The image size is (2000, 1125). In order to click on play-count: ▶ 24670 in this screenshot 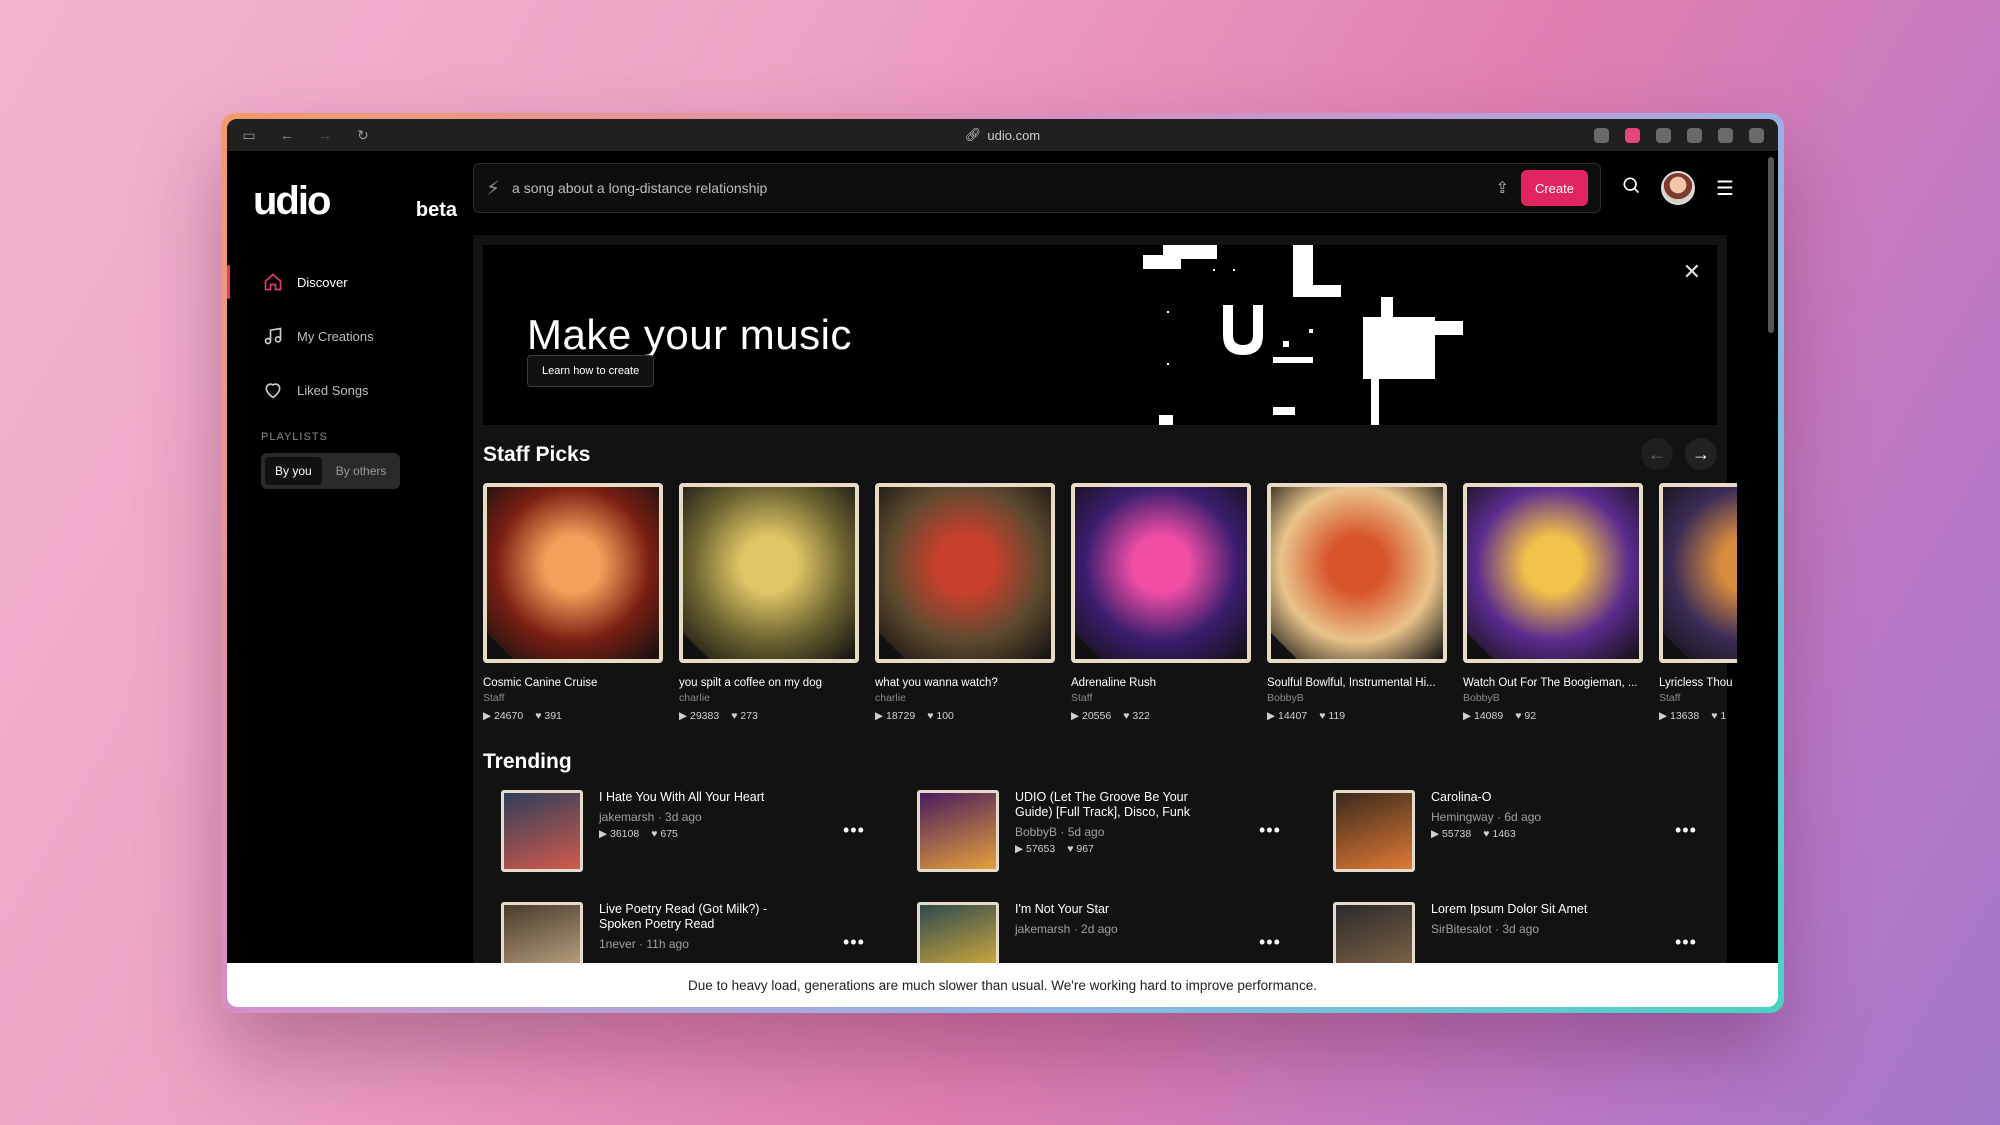, I will do `click(503, 716)`.